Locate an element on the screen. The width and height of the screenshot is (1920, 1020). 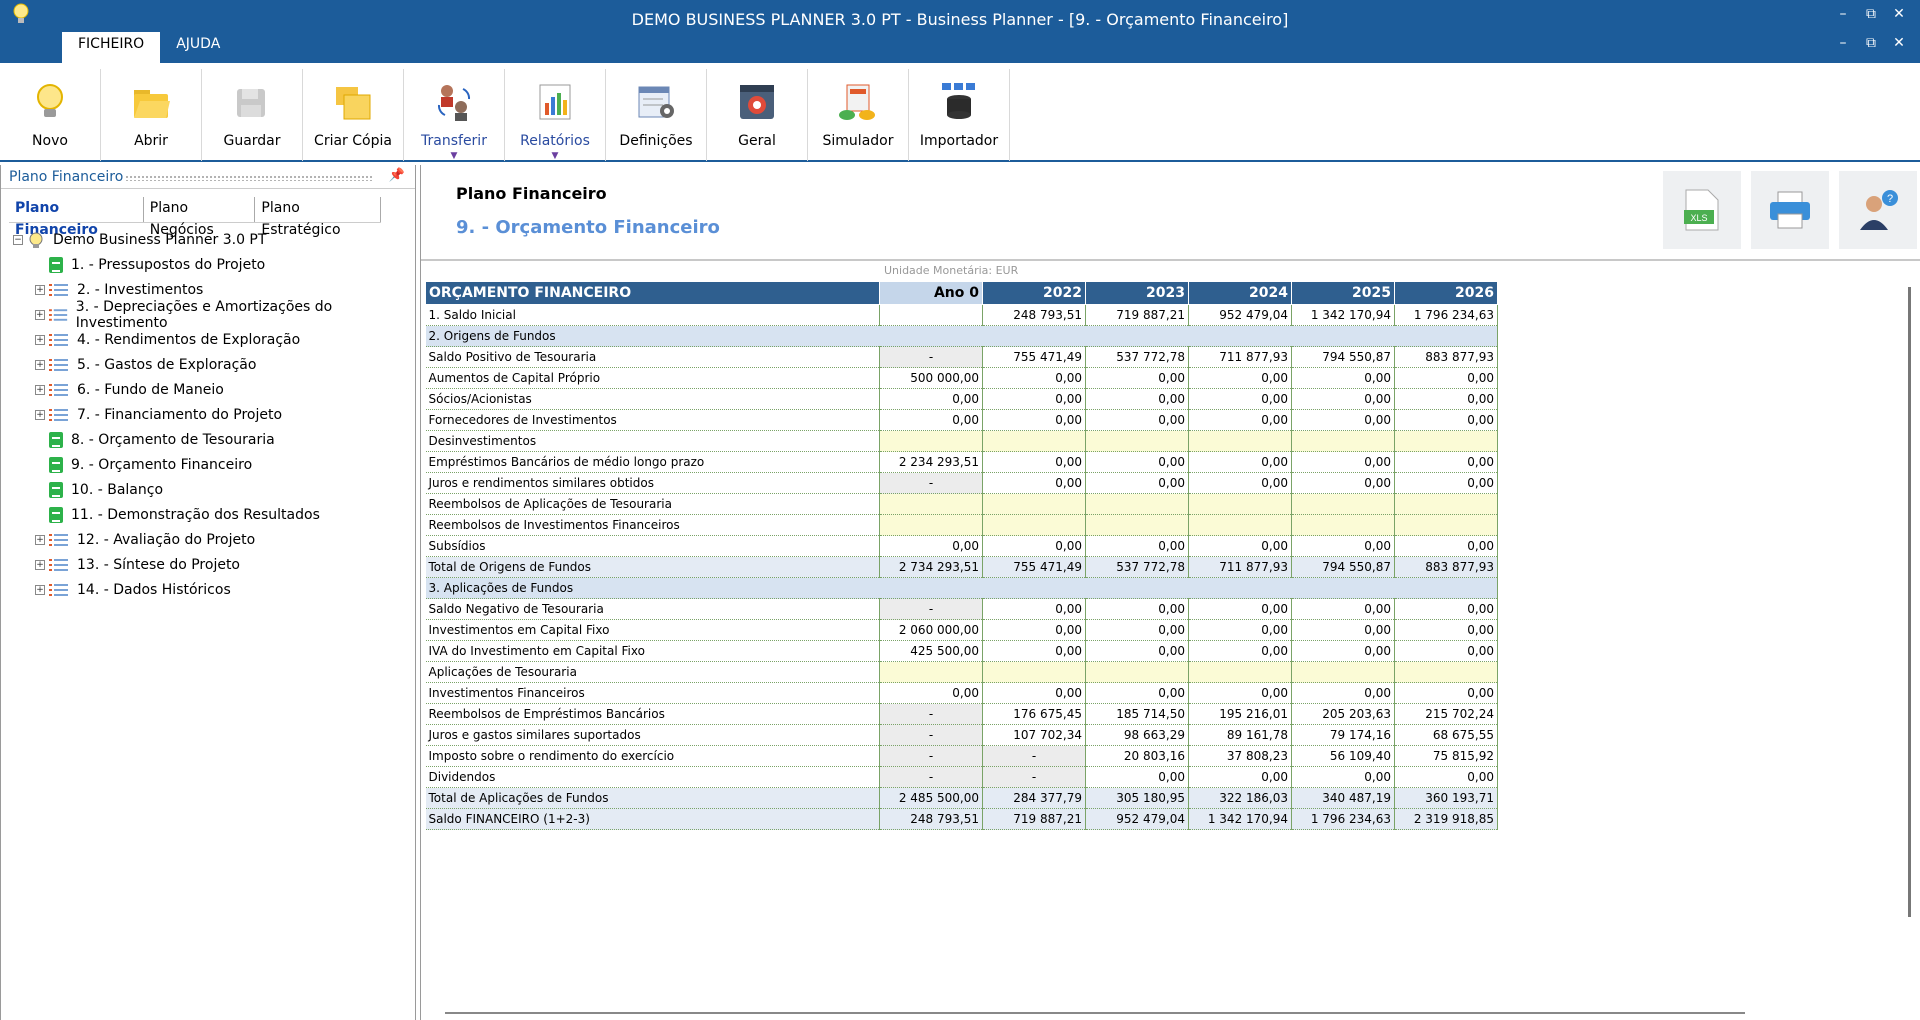
table-cell: 794 550,87 is located at coordinates (1343, 357).